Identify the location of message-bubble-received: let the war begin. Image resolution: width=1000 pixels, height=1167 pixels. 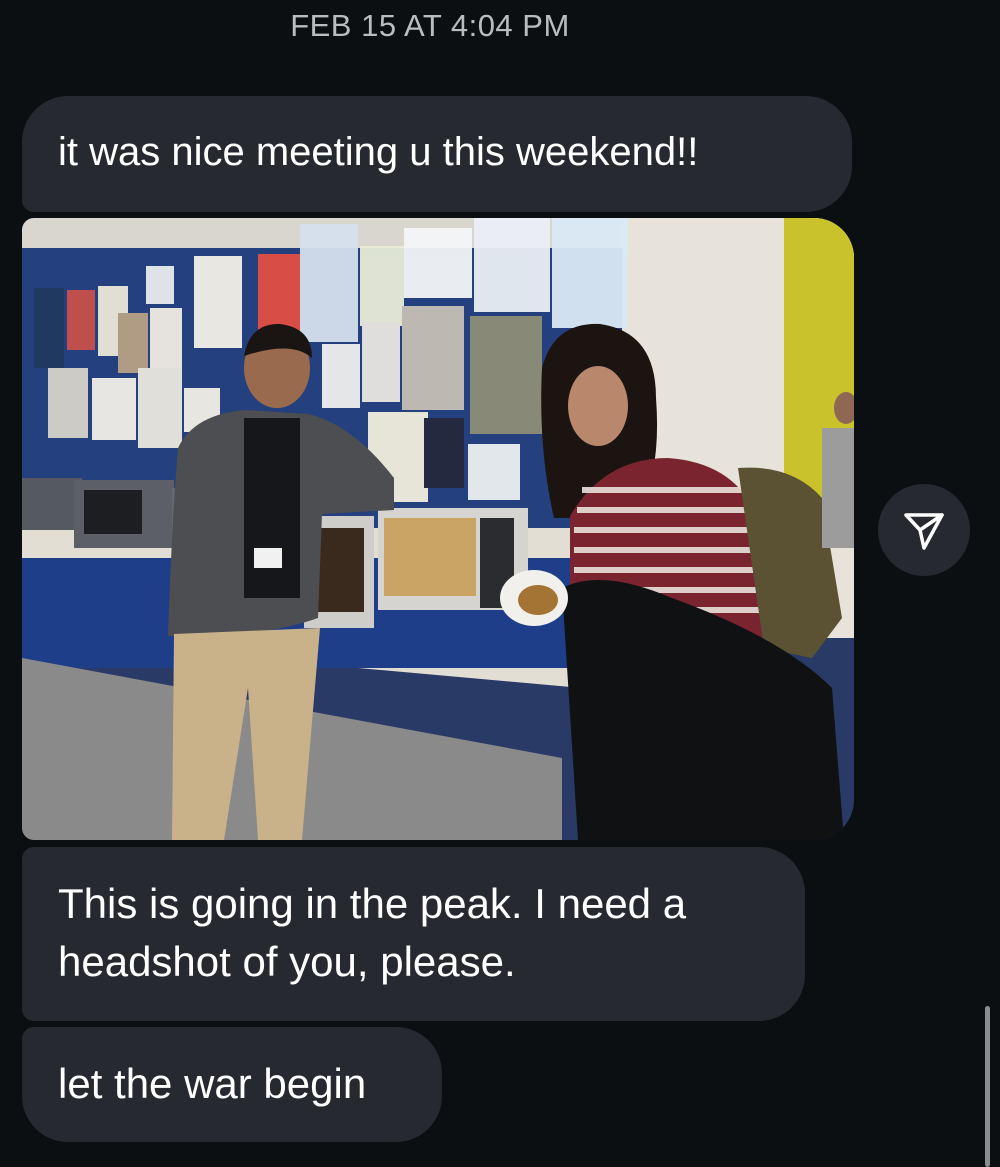
(232, 1084).